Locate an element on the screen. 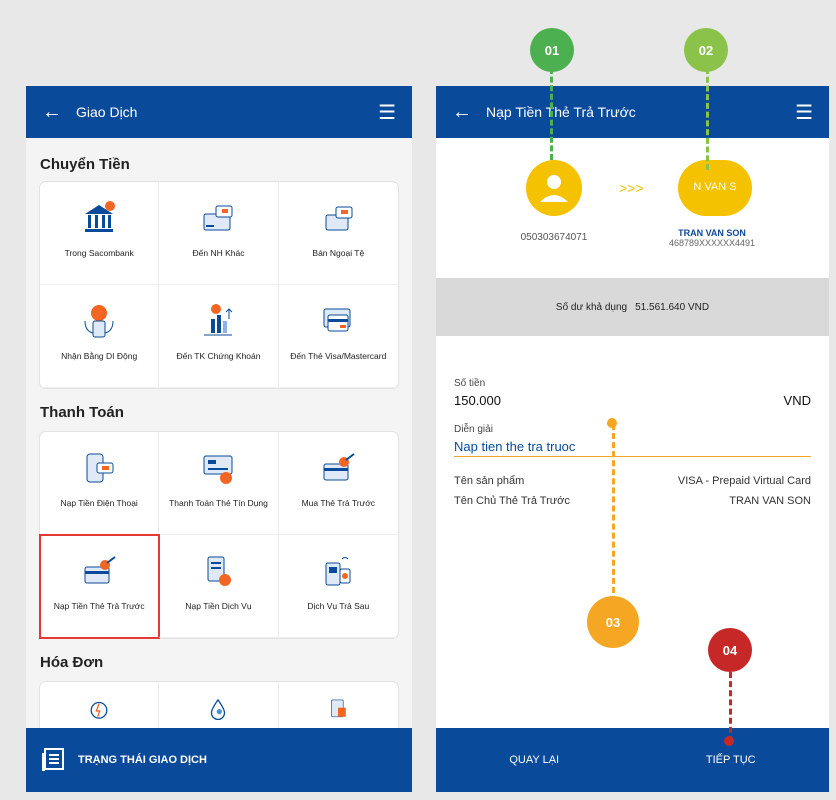 The height and width of the screenshot is (800, 836). amount-label: Số tiền is located at coordinates (470, 383).